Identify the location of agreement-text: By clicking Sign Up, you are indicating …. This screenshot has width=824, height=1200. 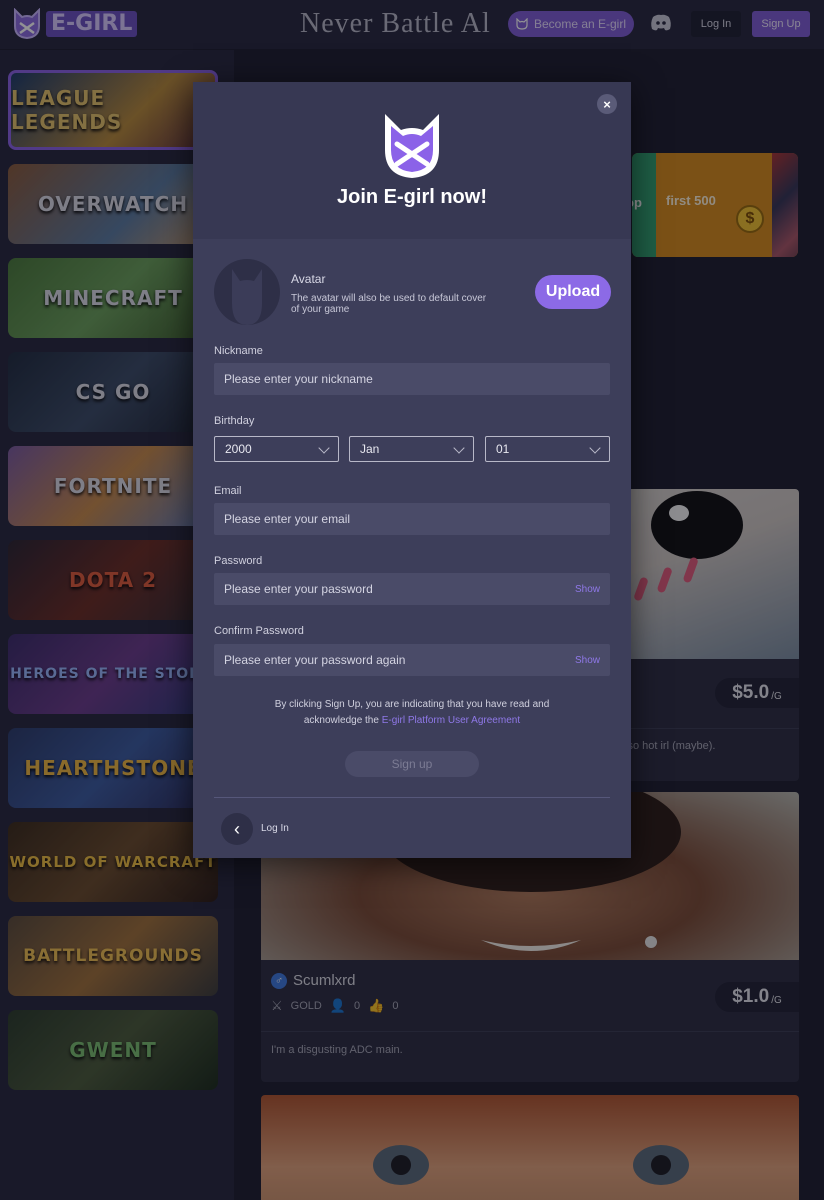
(412, 713).